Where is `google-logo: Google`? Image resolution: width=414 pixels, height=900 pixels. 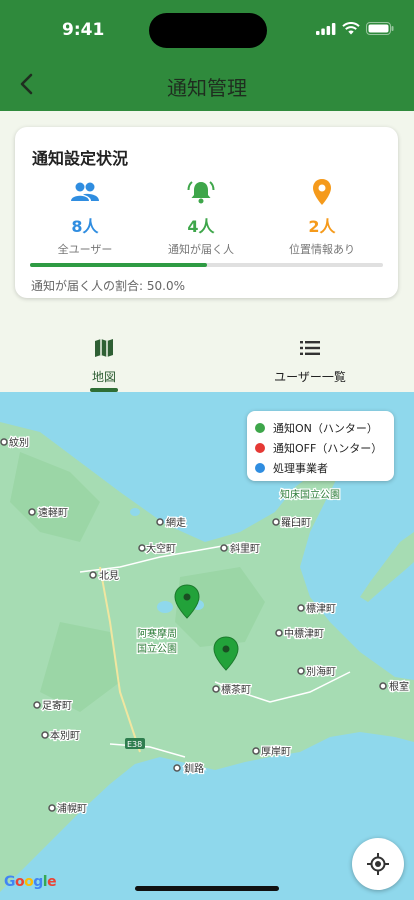
google-logo: Google is located at coordinates (30, 882).